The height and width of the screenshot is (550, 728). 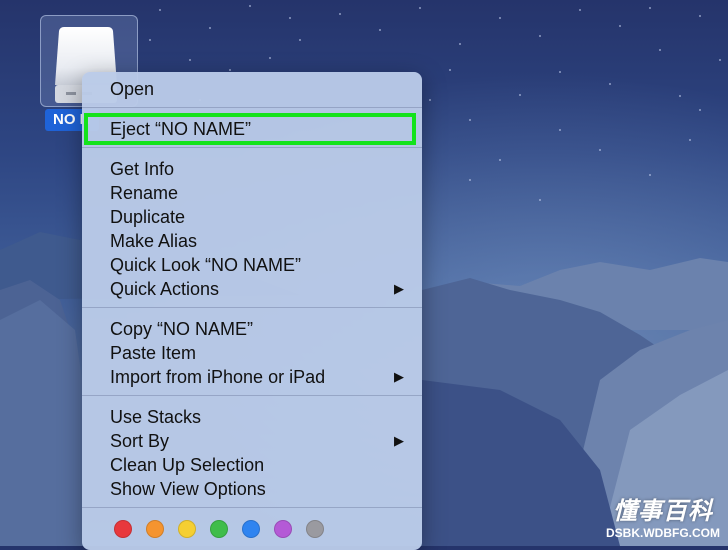 I want to click on menu-item-copy-no-name: Copy “NO NAME”, so click(x=257, y=329).